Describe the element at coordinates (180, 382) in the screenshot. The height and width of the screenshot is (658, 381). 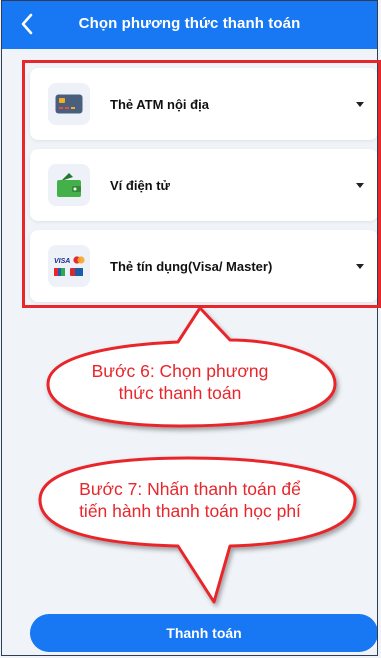
I see `step6-callout-text: Bước 6: Chọn phương thức thanh toán` at that location.